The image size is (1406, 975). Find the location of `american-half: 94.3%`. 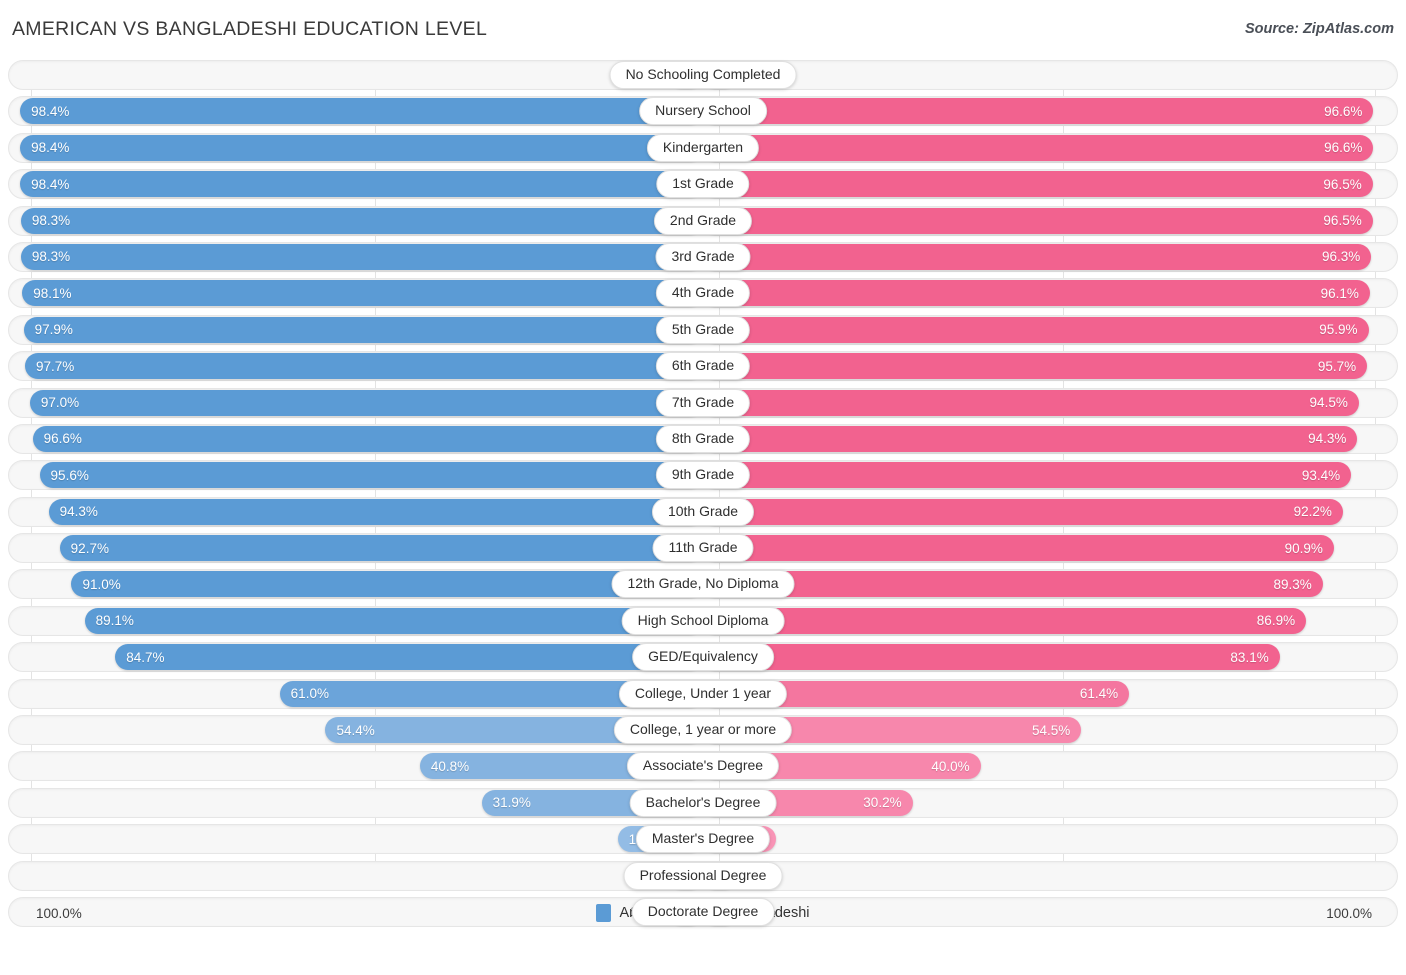

american-half: 94.3% is located at coordinates (356, 511).